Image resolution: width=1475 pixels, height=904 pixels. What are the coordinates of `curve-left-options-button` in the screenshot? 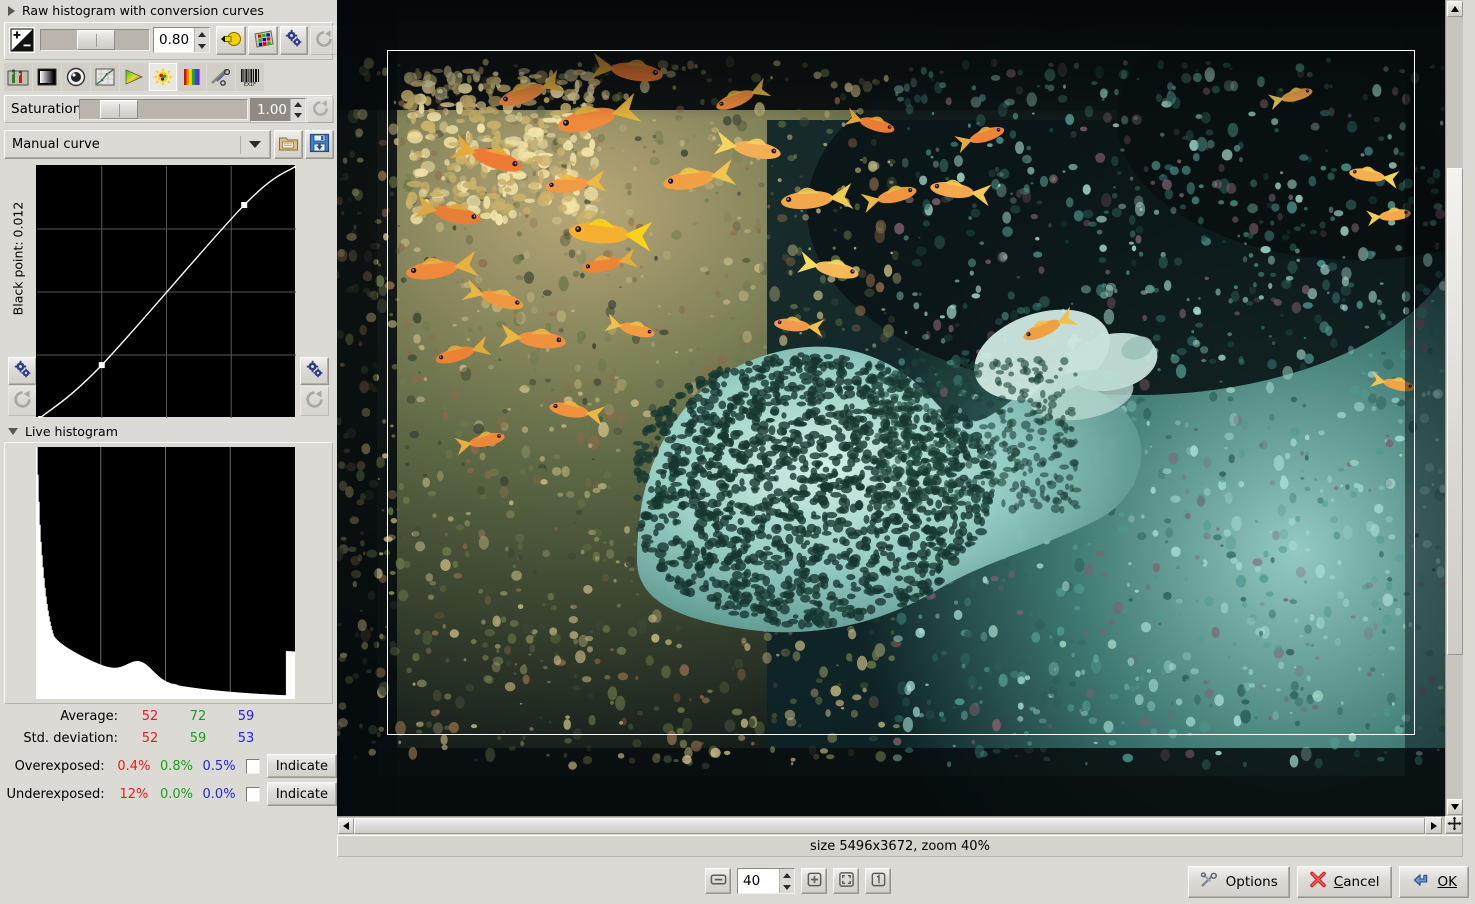 It's located at (22, 371).